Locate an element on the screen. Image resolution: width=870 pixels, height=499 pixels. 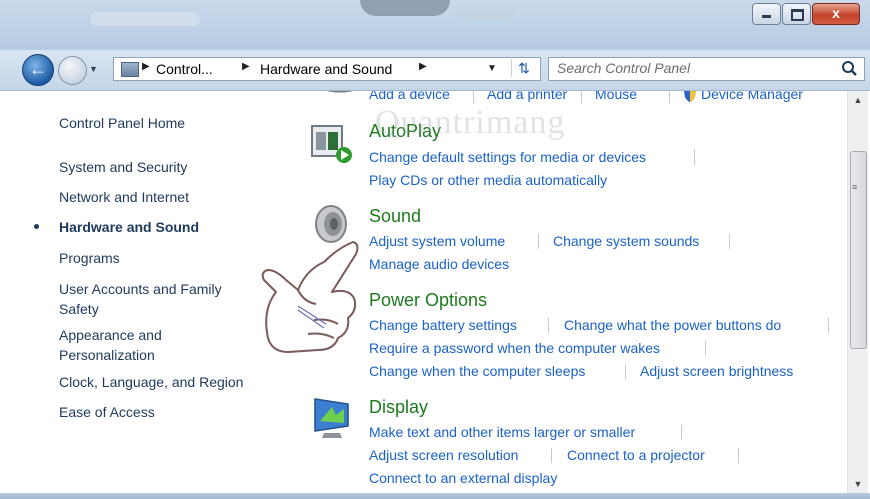
address-bar: ▶ Control... ▶ Hardware and Sound ▶ ▼ ⇅ is located at coordinates (327, 69).